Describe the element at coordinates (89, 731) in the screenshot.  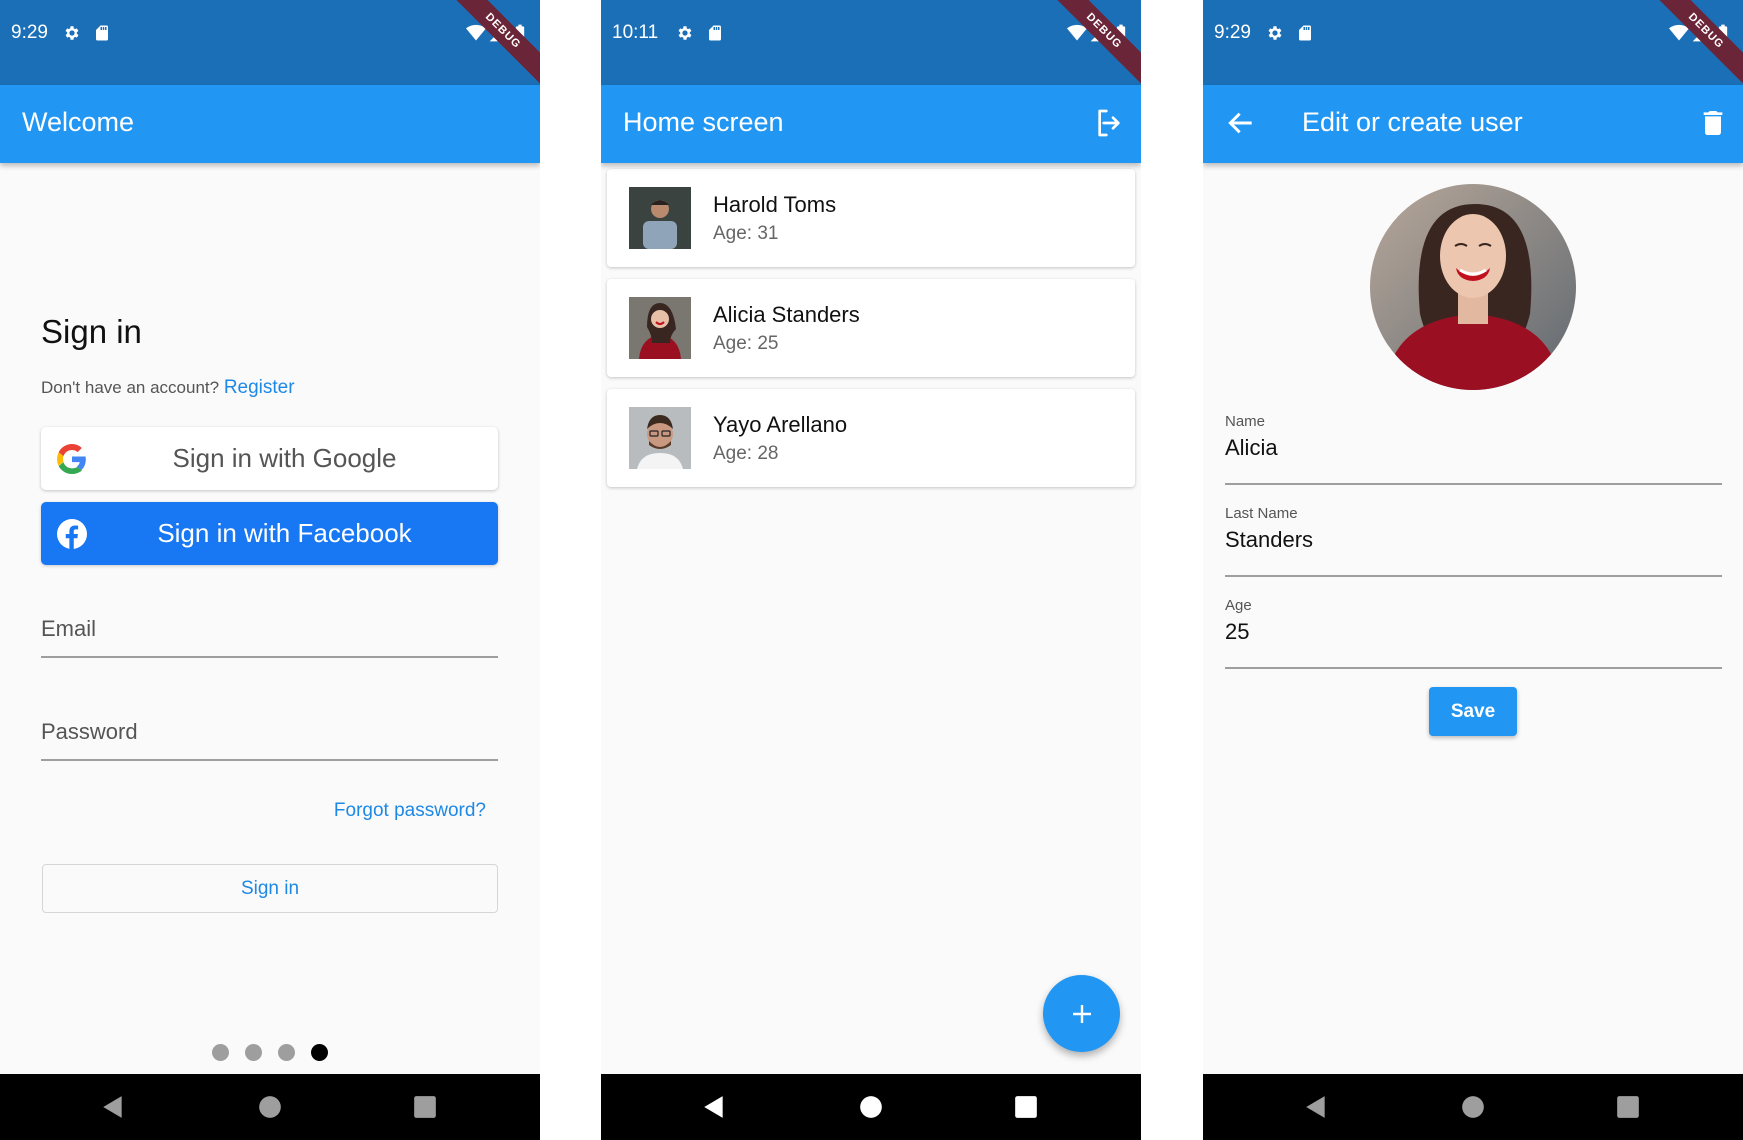
I see `password-placeholder: Password` at that location.